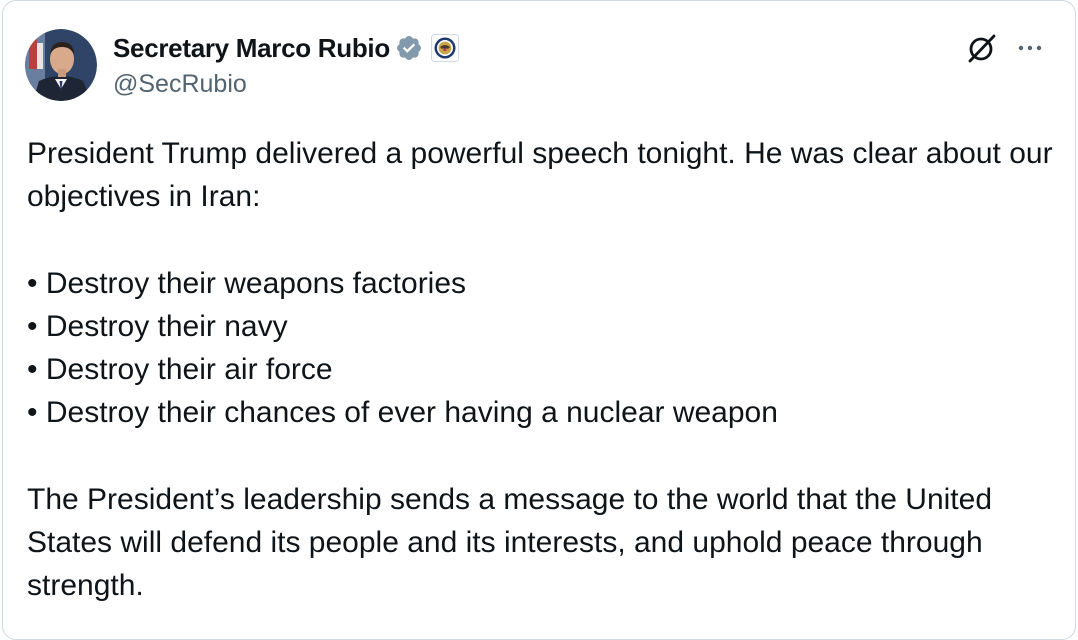 This screenshot has width=1078, height=640. I want to click on bullet-item: • Destroy their weapons factories, so click(247, 283).